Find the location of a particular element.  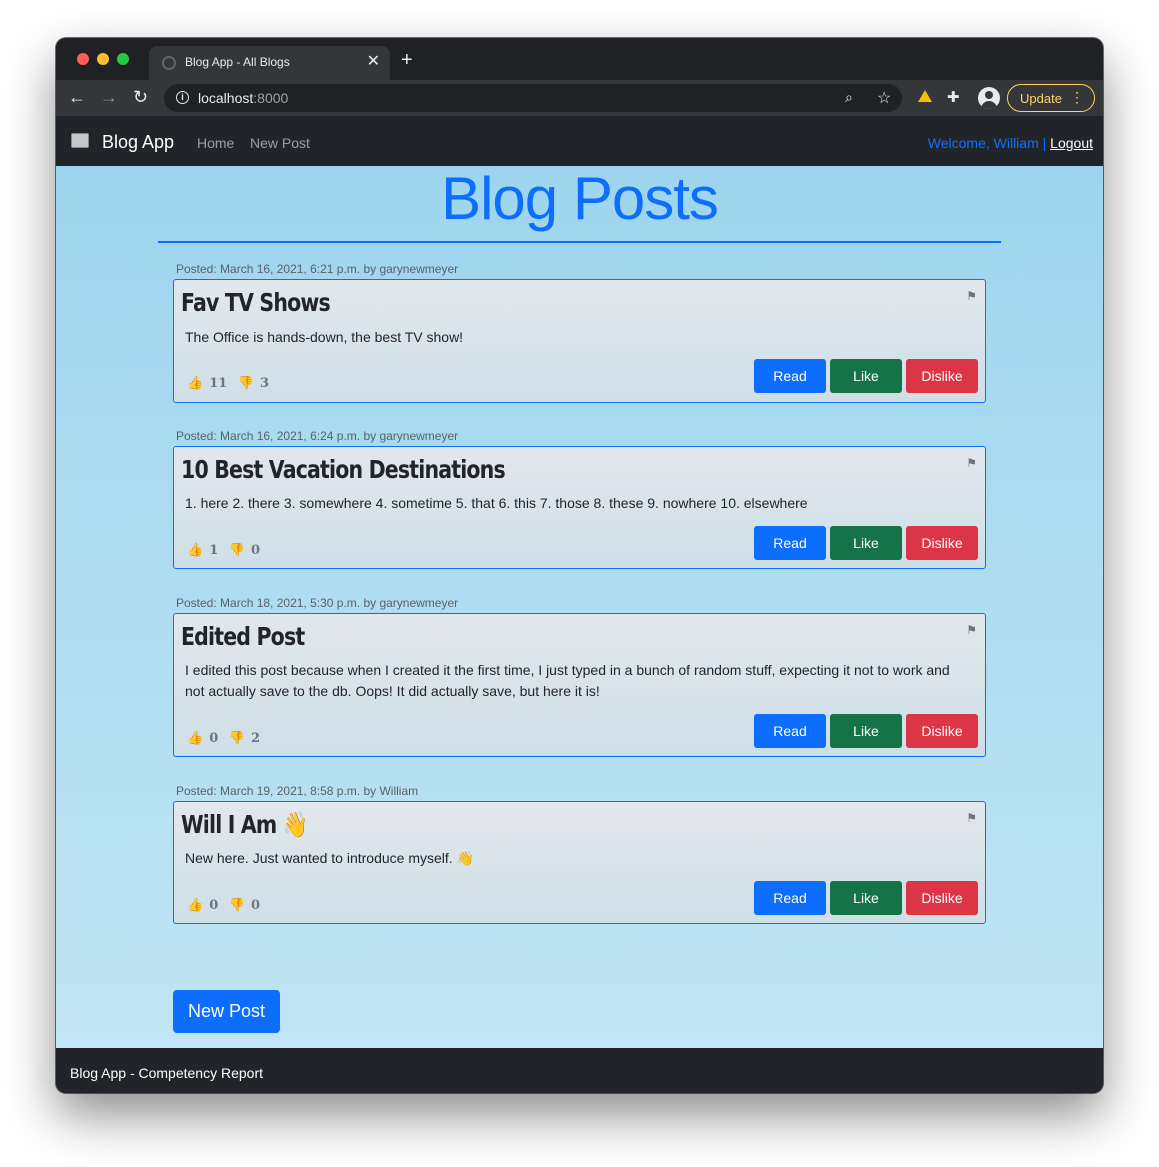

tab-title: Blog App - All Blogs is located at coordinates (237, 62).